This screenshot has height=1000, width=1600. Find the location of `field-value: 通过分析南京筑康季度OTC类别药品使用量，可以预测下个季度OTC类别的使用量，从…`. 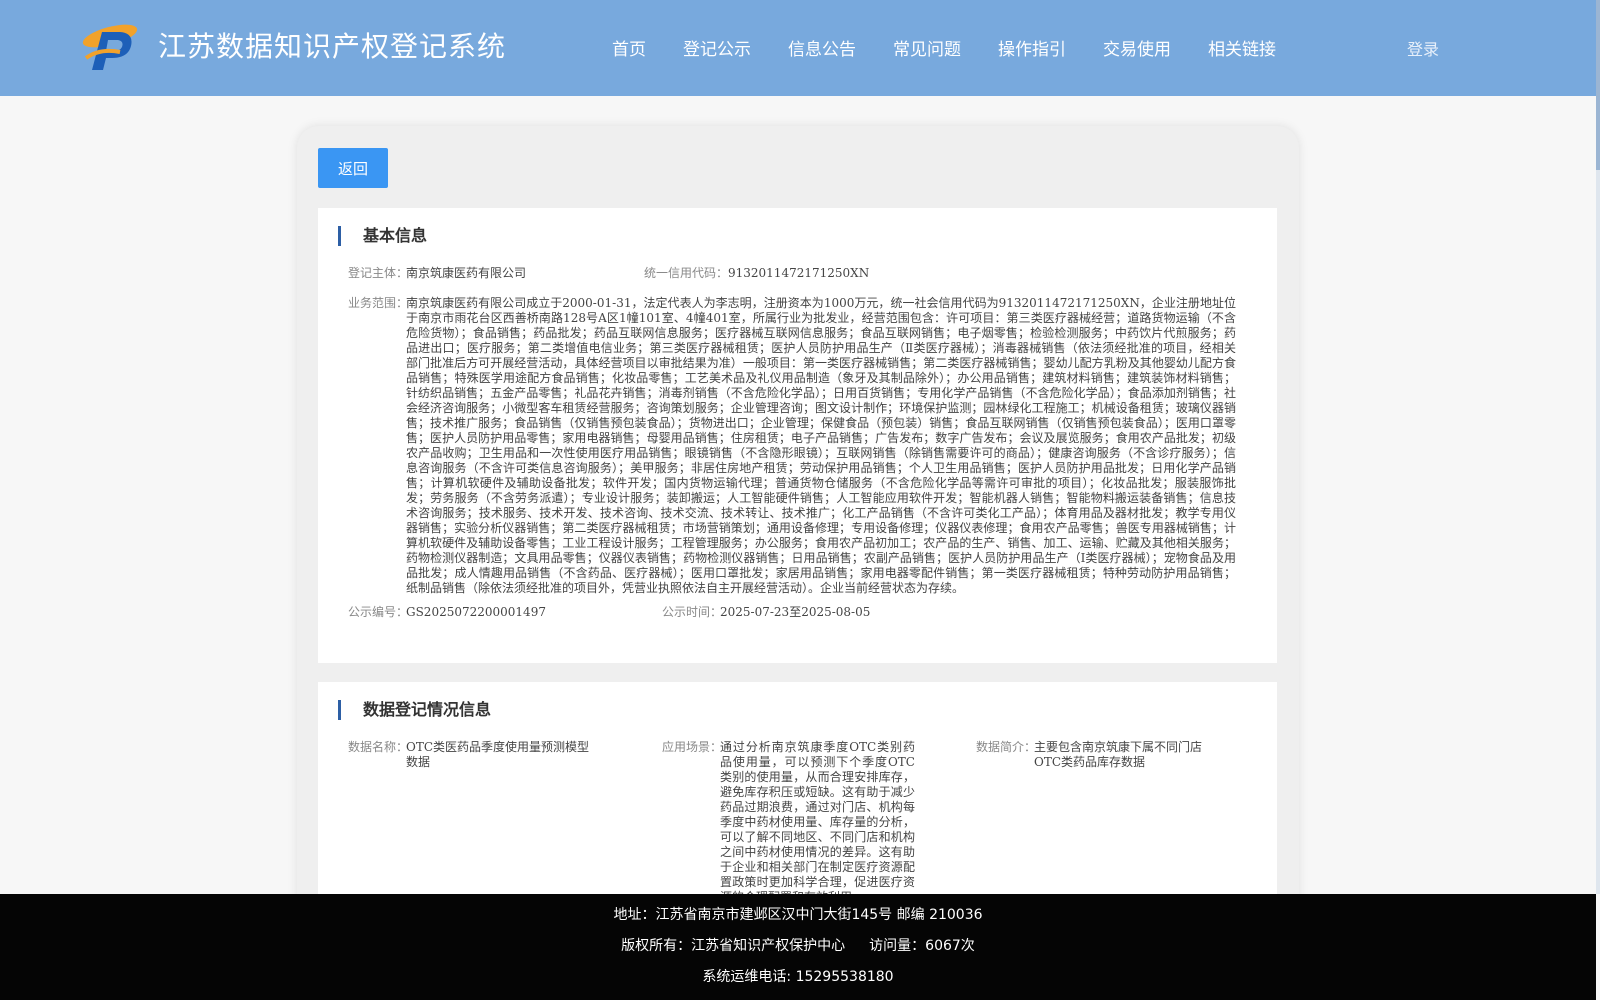

field-value: 通过分析南京筑康季度OTC类别药品使用量，可以预测下个季度OTC类别的使用量，从… is located at coordinates (817, 822).